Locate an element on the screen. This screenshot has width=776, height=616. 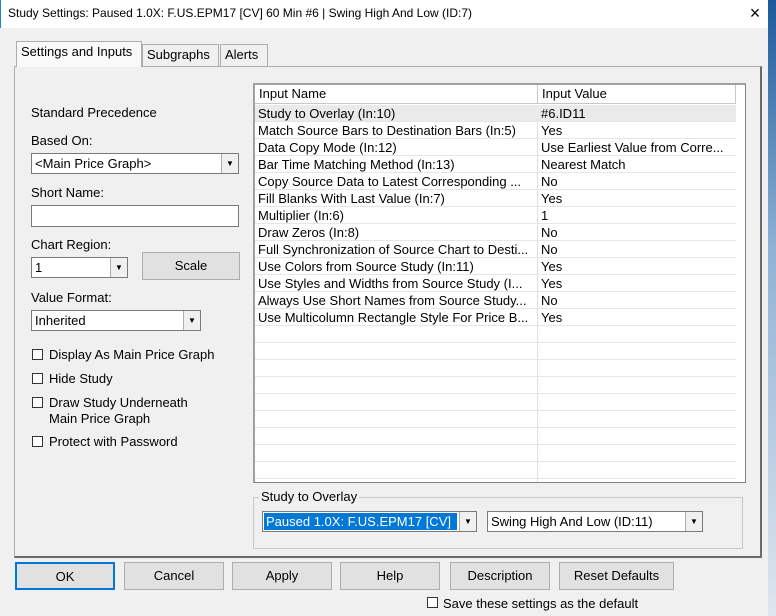
draw-underneath-label: Draw Study Underneath is located at coordinates (118, 402).